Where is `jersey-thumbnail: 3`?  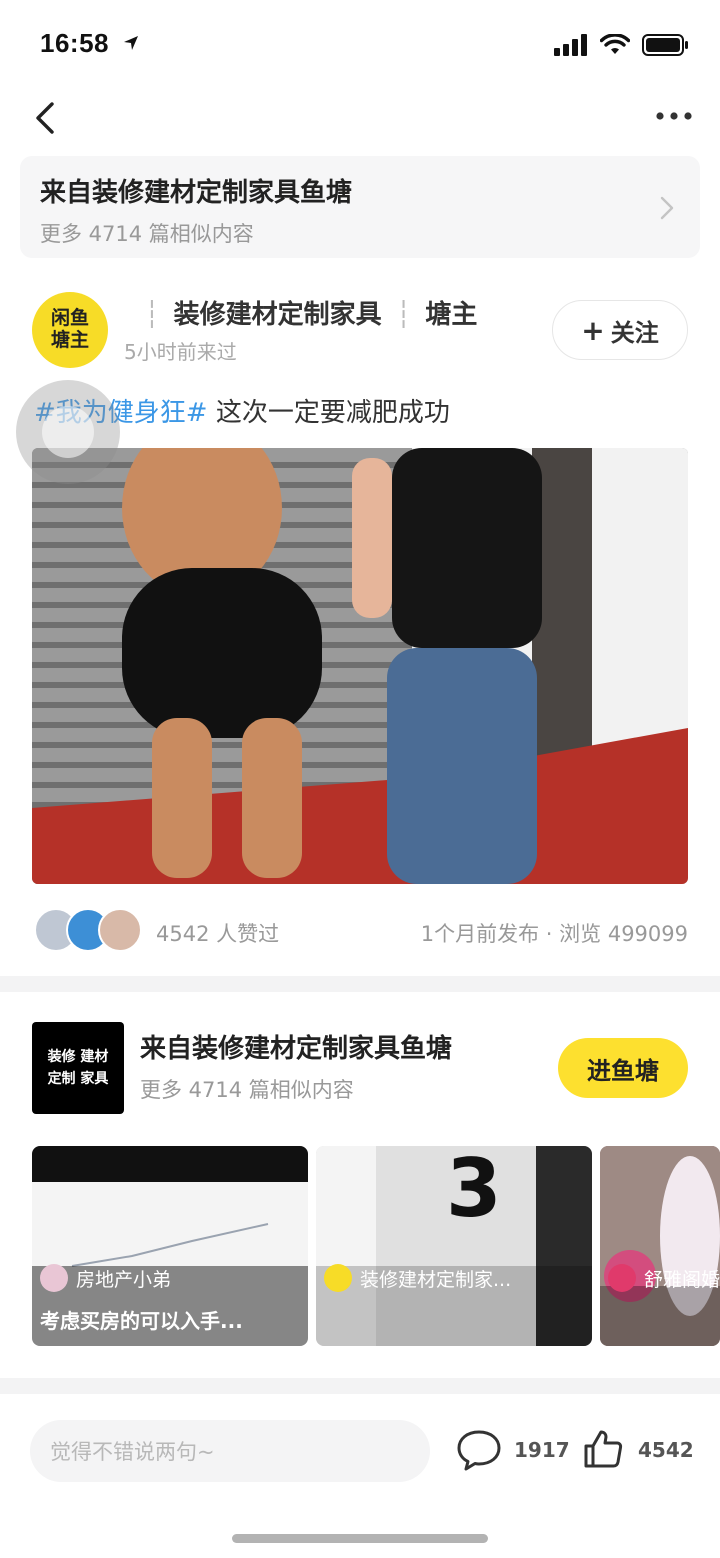
jersey-thumbnail: 3 is located at coordinates (454, 1246).